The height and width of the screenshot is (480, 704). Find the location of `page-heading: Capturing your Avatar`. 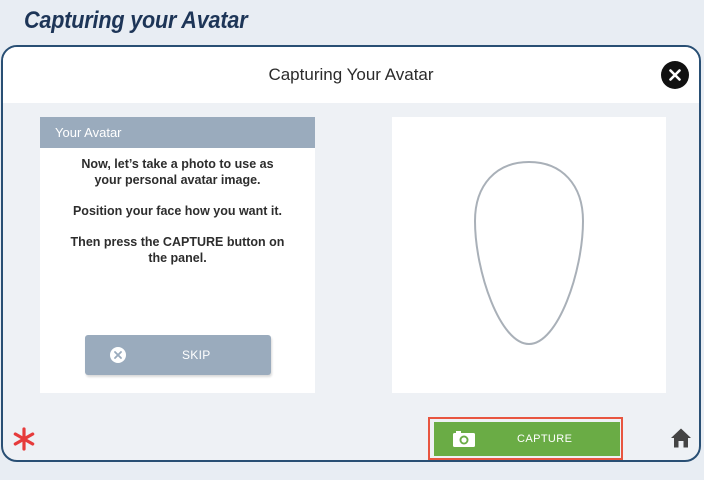

page-heading: Capturing your Avatar is located at coordinates (136, 20).